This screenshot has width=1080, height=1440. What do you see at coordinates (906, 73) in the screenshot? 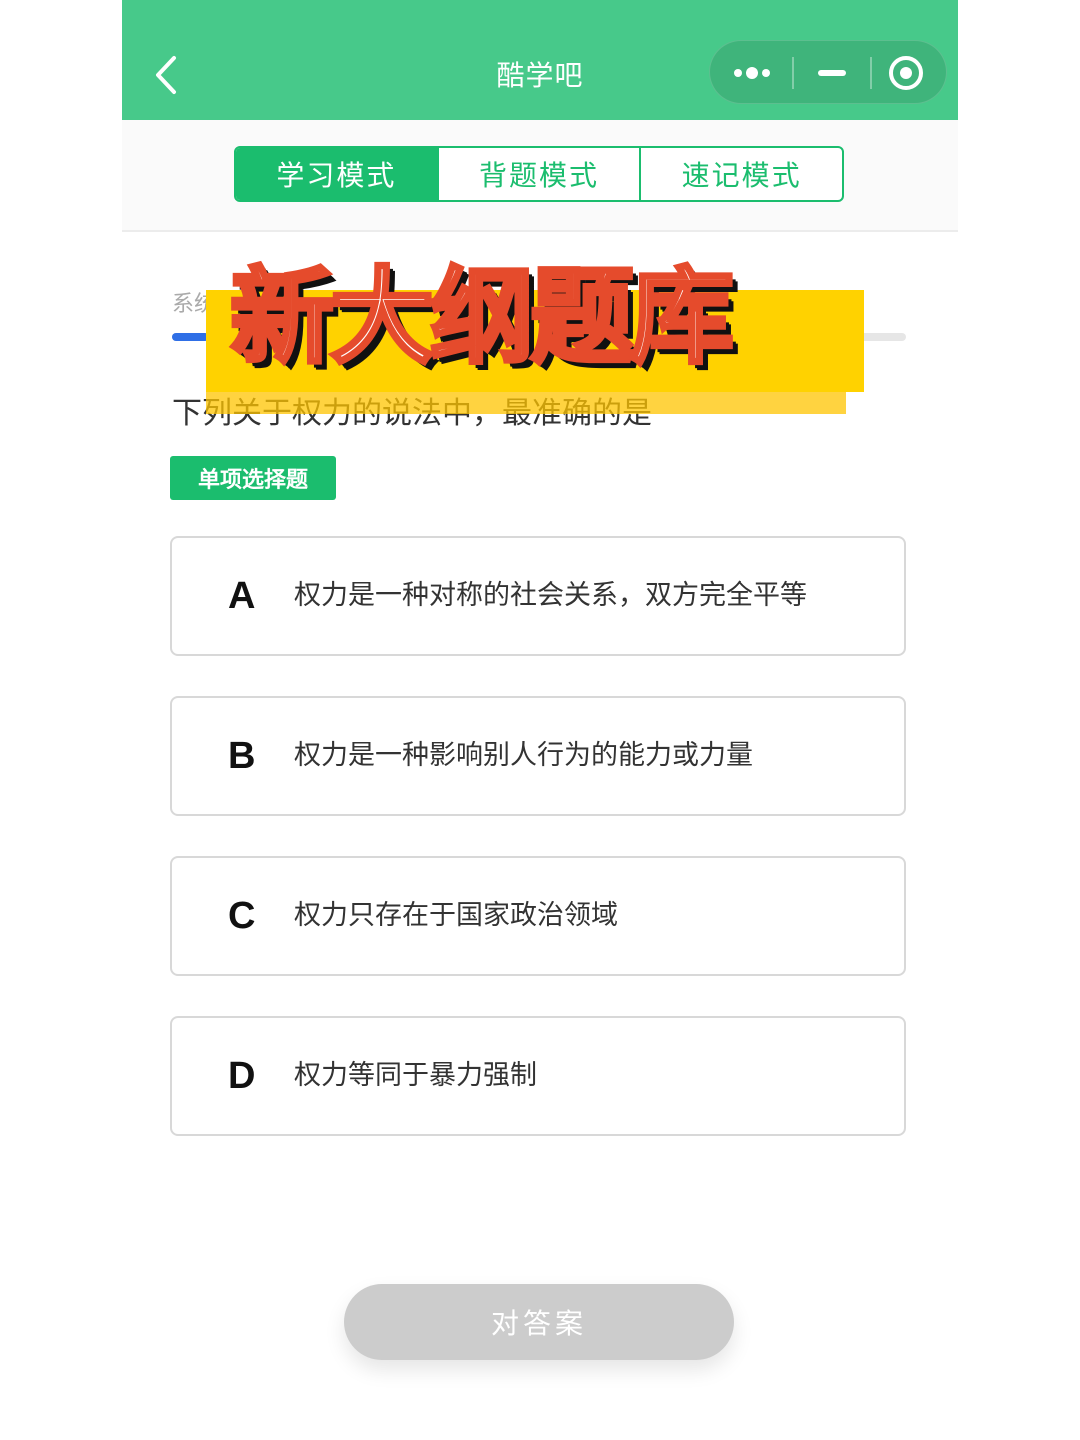
I see `target-circle-icon` at bounding box center [906, 73].